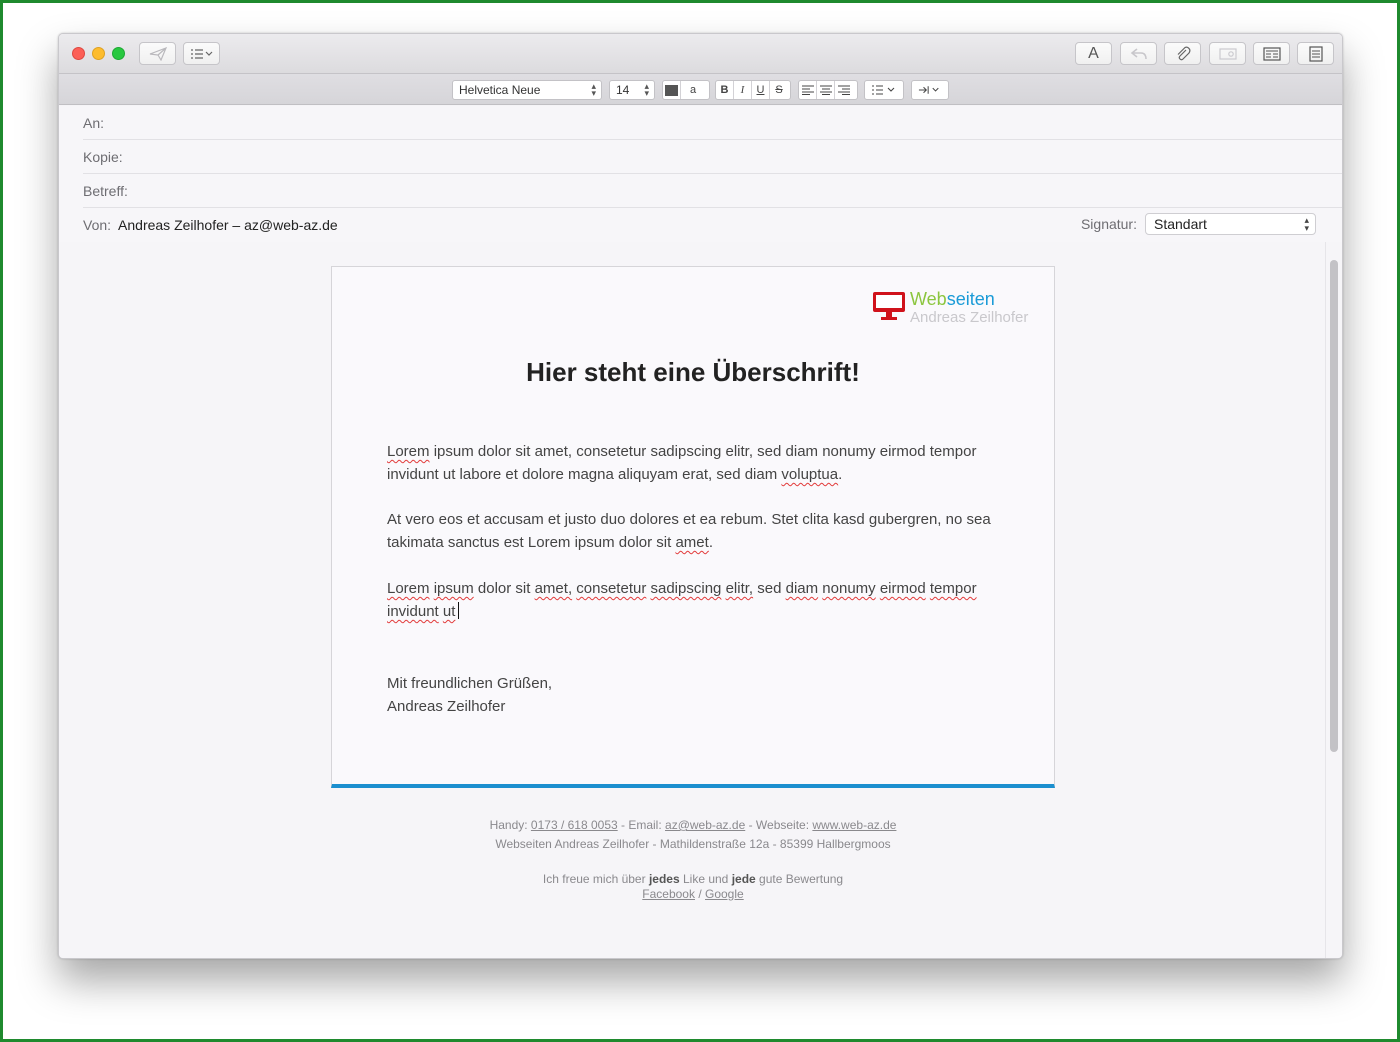 This screenshot has height=1042, width=1400. I want to click on email-link: az@web-az.de, so click(705, 825).